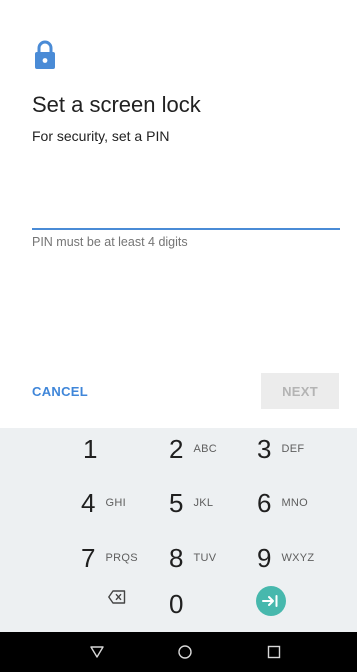  I want to click on key-5-number: 5, so click(176, 502).